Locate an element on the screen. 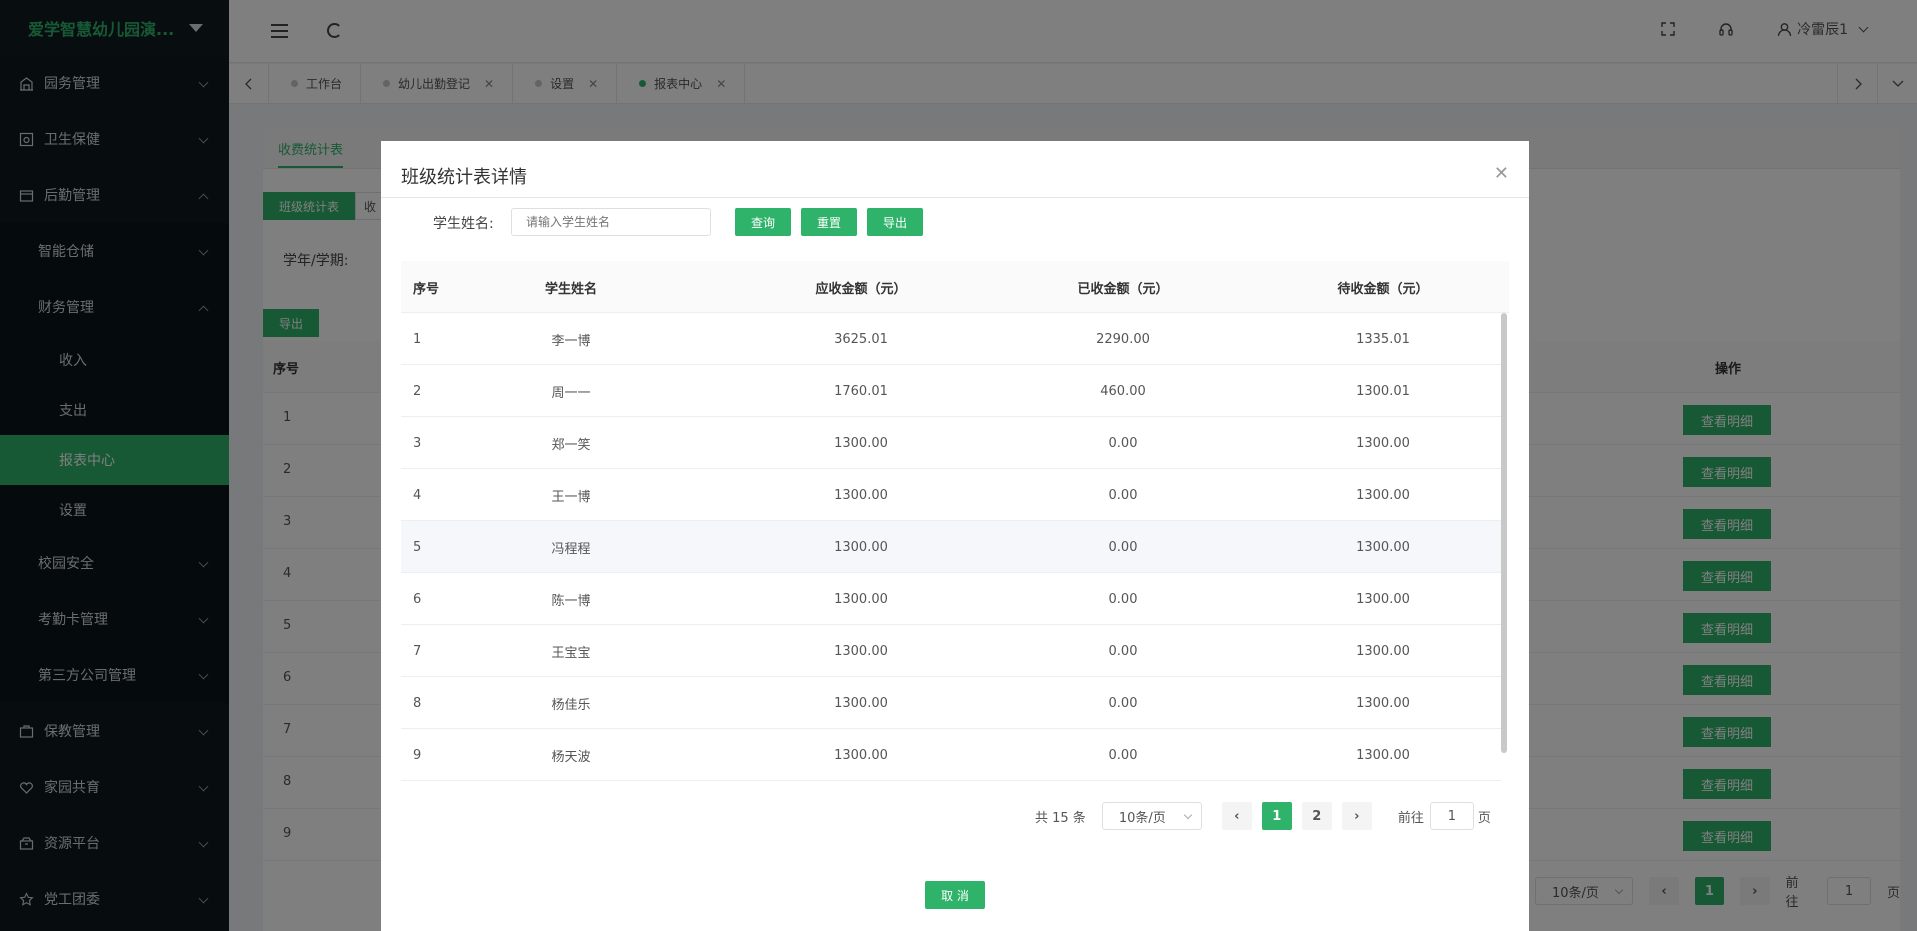 The width and height of the screenshot is (1917, 931). table-row: 5 冯程程 1300.00 0.00 1300.00 is located at coordinates (951, 547).